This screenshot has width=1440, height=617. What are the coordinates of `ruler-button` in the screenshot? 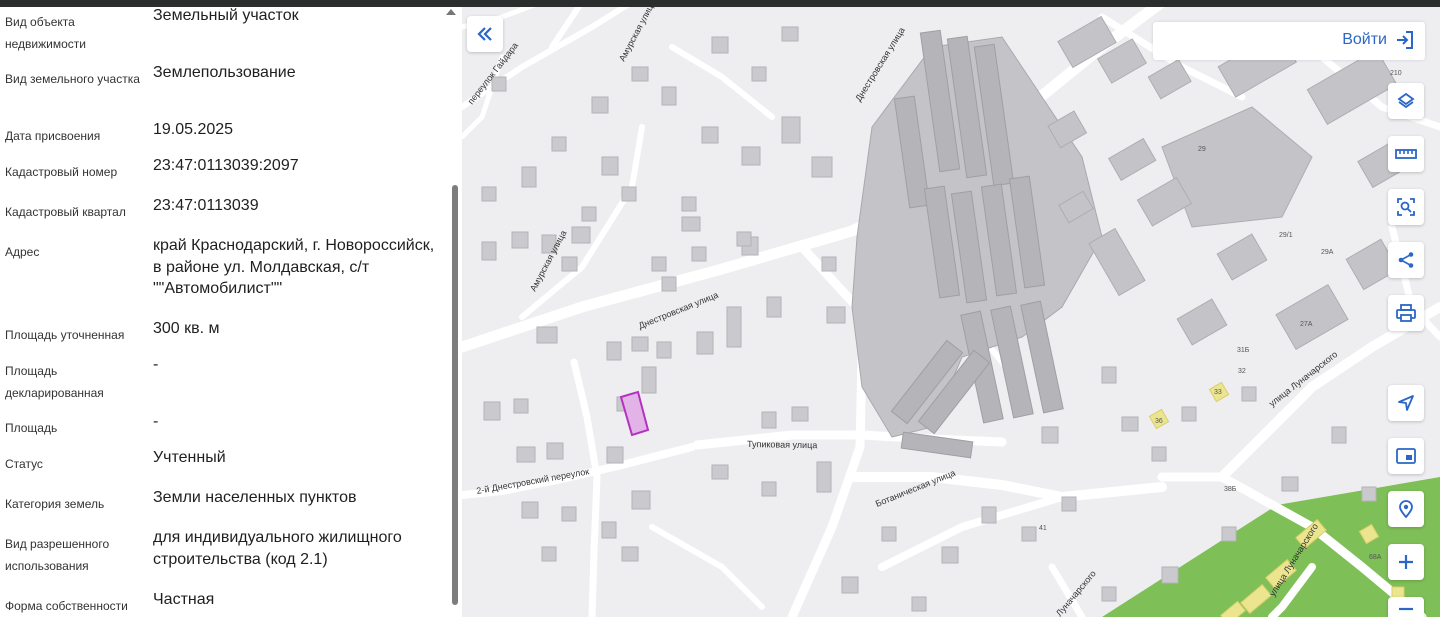 It's located at (1406, 154).